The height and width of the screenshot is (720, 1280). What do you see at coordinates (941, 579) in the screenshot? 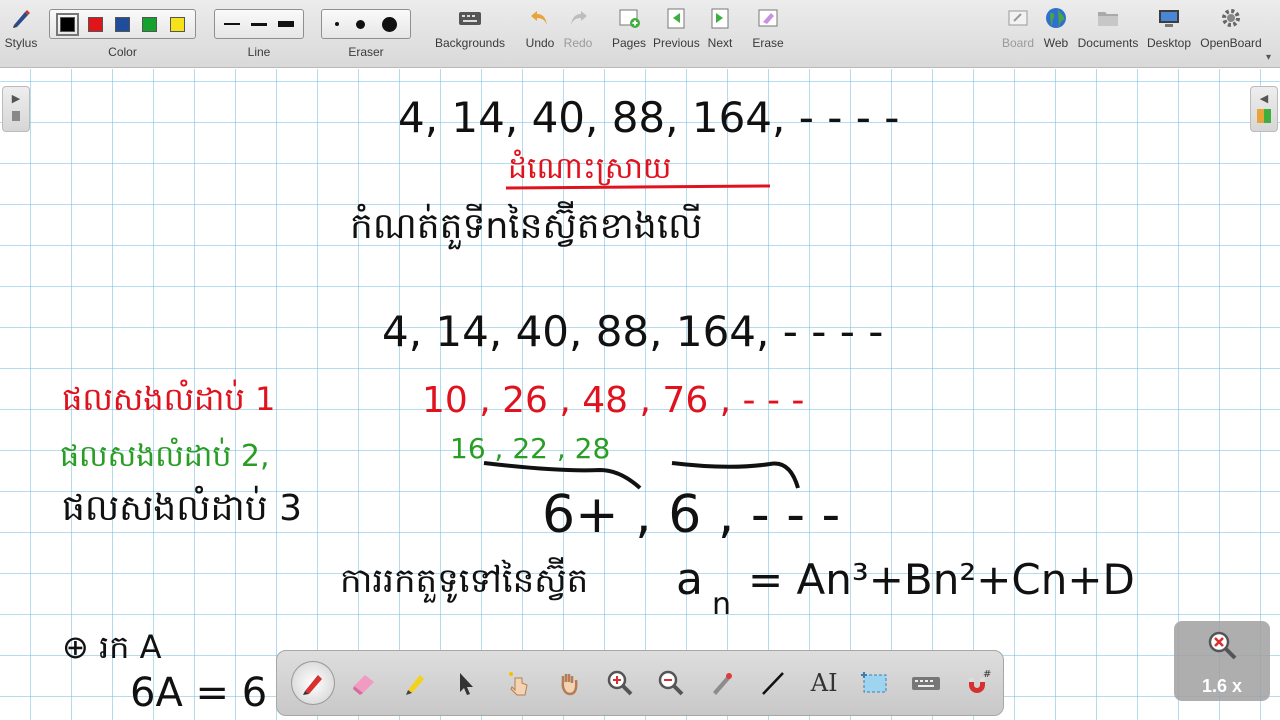
I see `formula-rhs: = An³+Bn²+Cn+D` at bounding box center [941, 579].